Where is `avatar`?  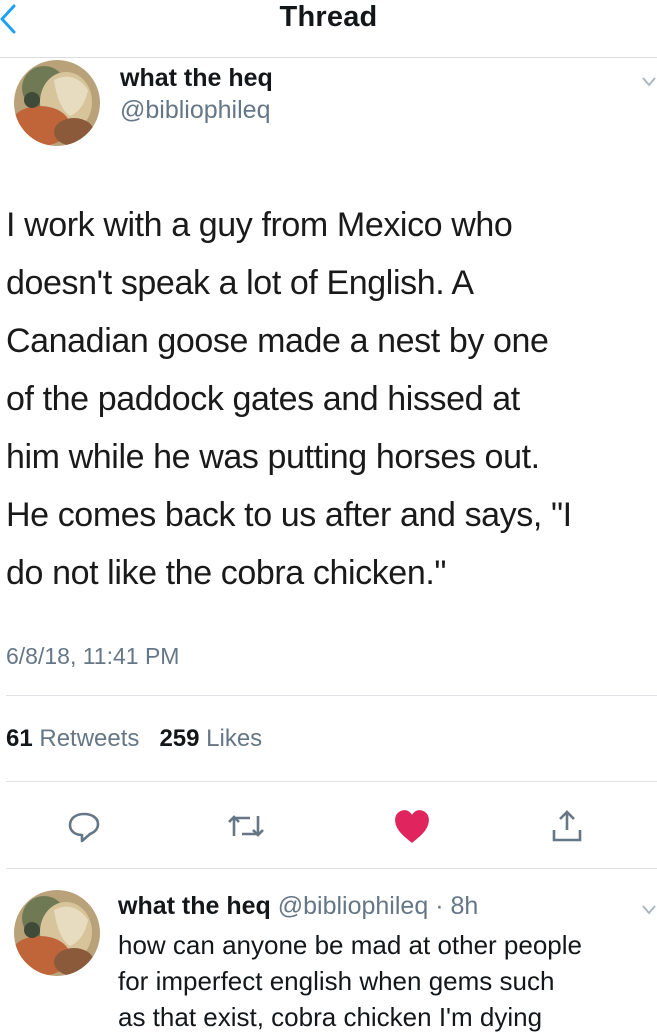
avatar is located at coordinates (57, 103).